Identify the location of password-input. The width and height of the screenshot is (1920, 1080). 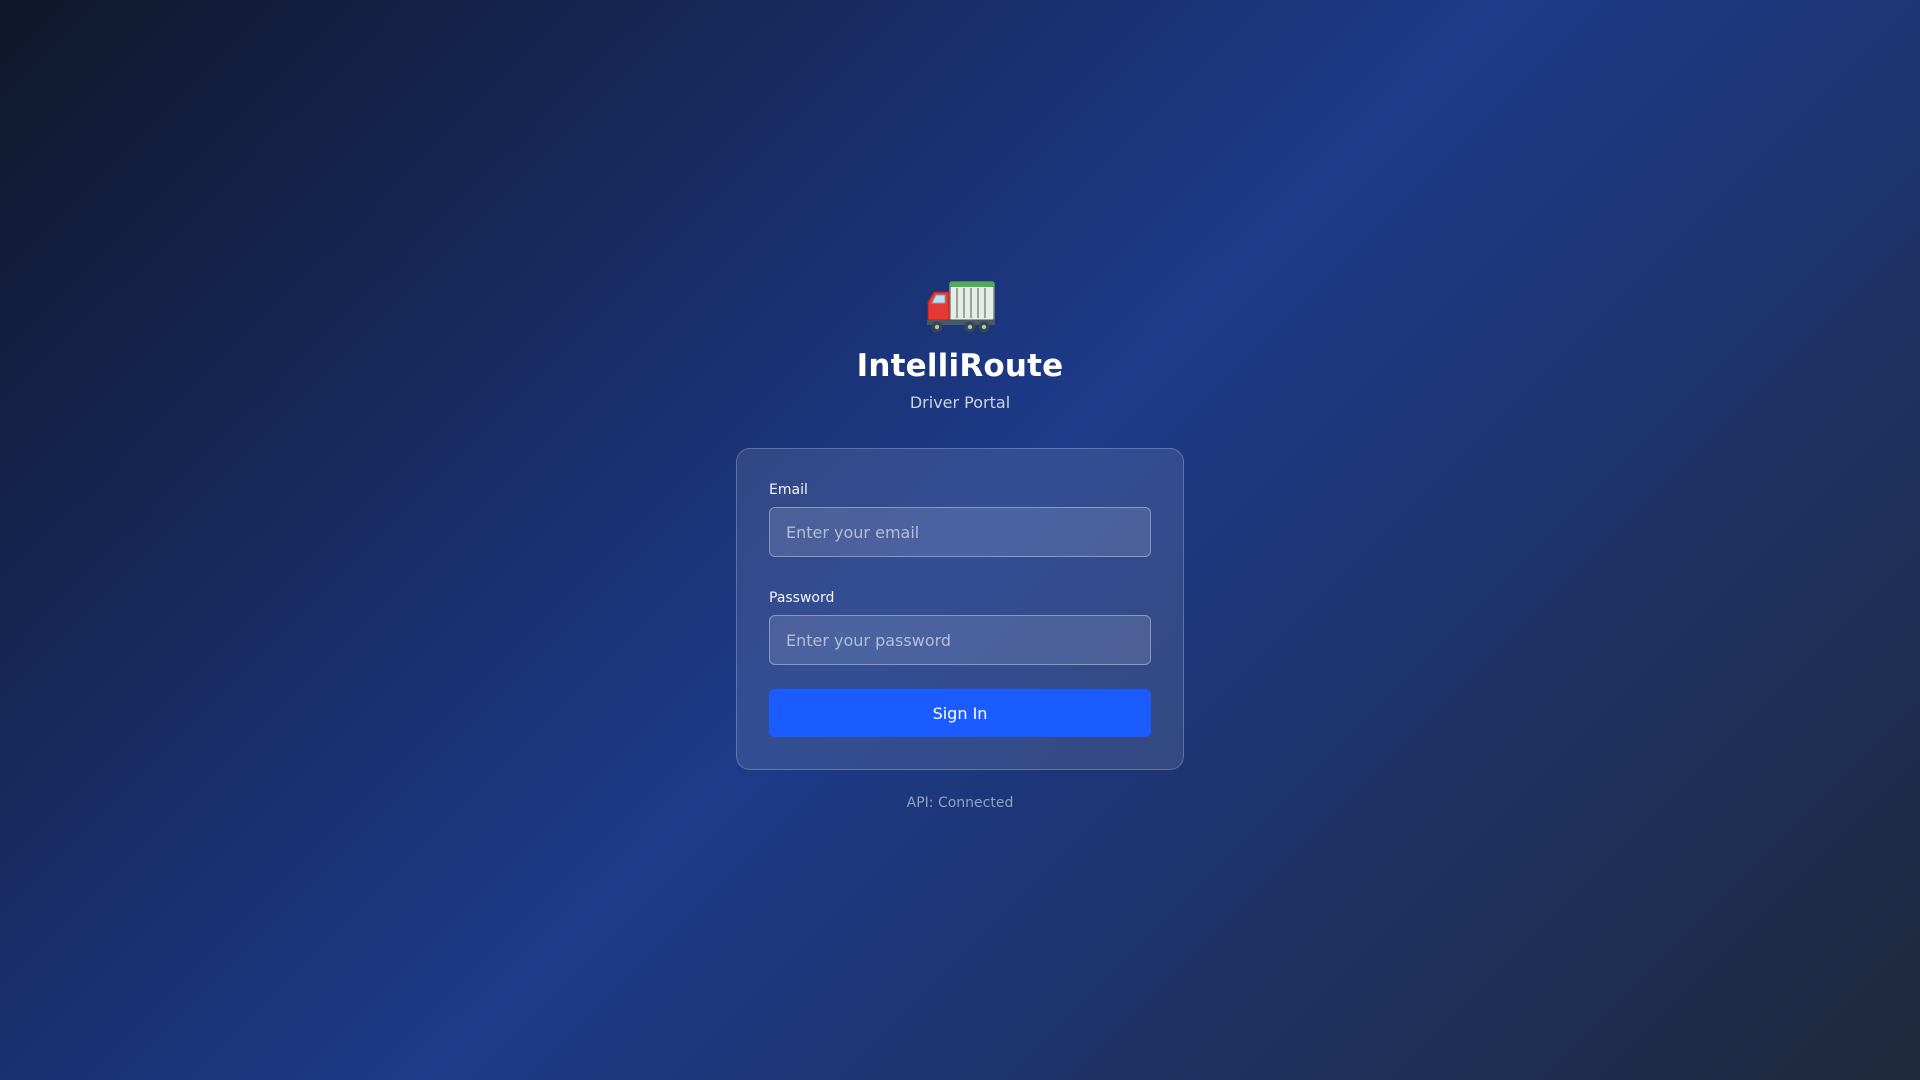
(960, 640).